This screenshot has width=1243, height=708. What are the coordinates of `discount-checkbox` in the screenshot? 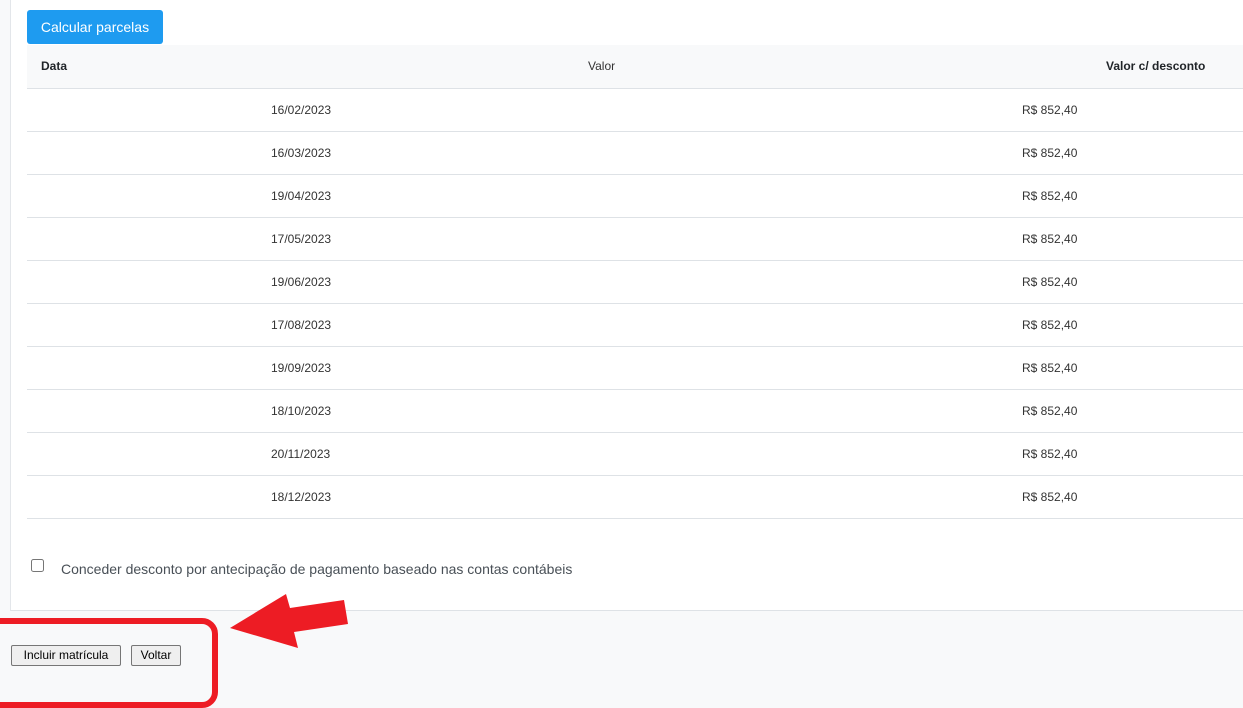 It's located at (37, 565).